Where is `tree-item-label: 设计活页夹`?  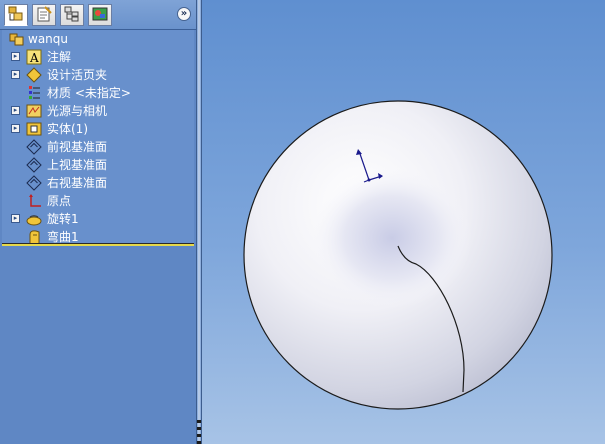 tree-item-label: 设计活页夹 is located at coordinates (77, 75).